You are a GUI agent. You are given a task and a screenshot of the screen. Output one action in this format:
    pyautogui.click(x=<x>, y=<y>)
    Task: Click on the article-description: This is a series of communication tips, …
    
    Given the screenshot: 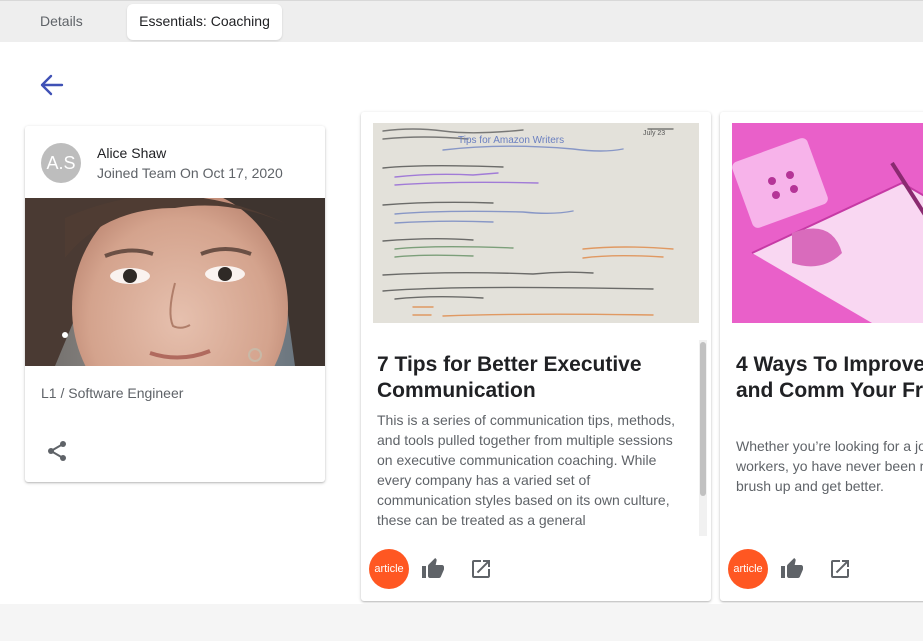 What is the action you would take?
    pyautogui.click(x=526, y=470)
    